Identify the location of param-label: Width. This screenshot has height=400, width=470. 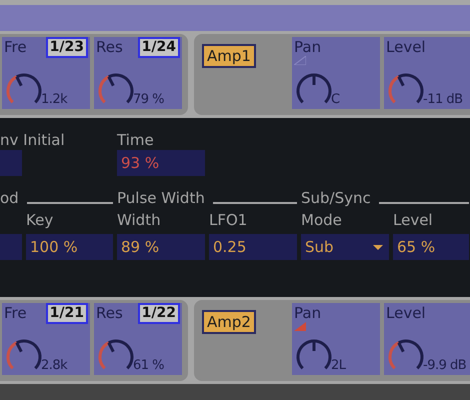
(139, 220).